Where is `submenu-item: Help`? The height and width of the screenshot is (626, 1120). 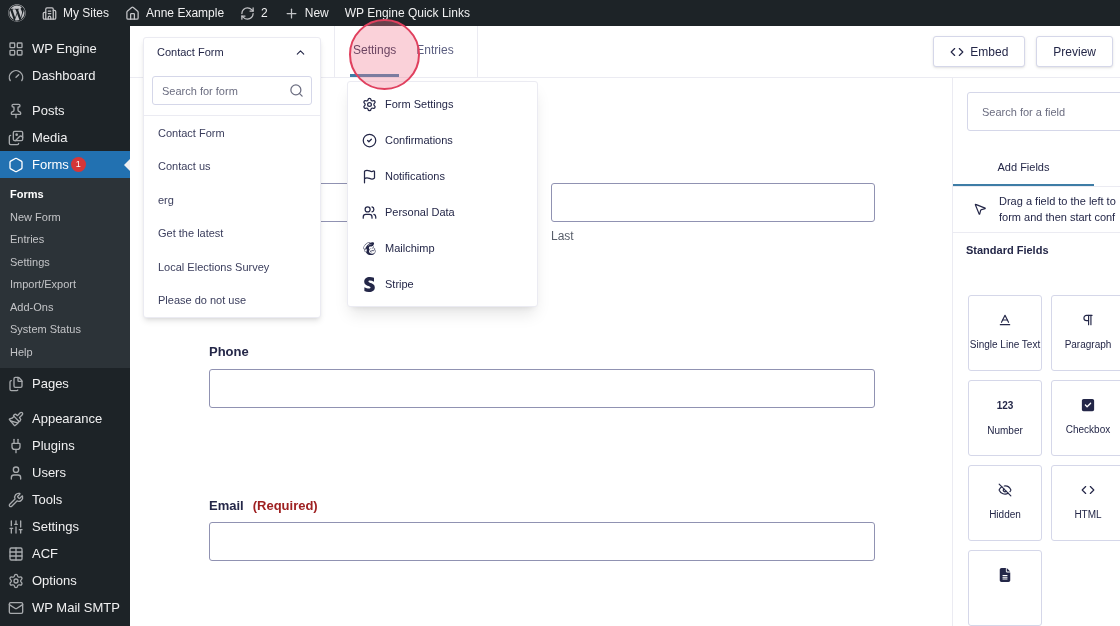 submenu-item: Help is located at coordinates (65, 351).